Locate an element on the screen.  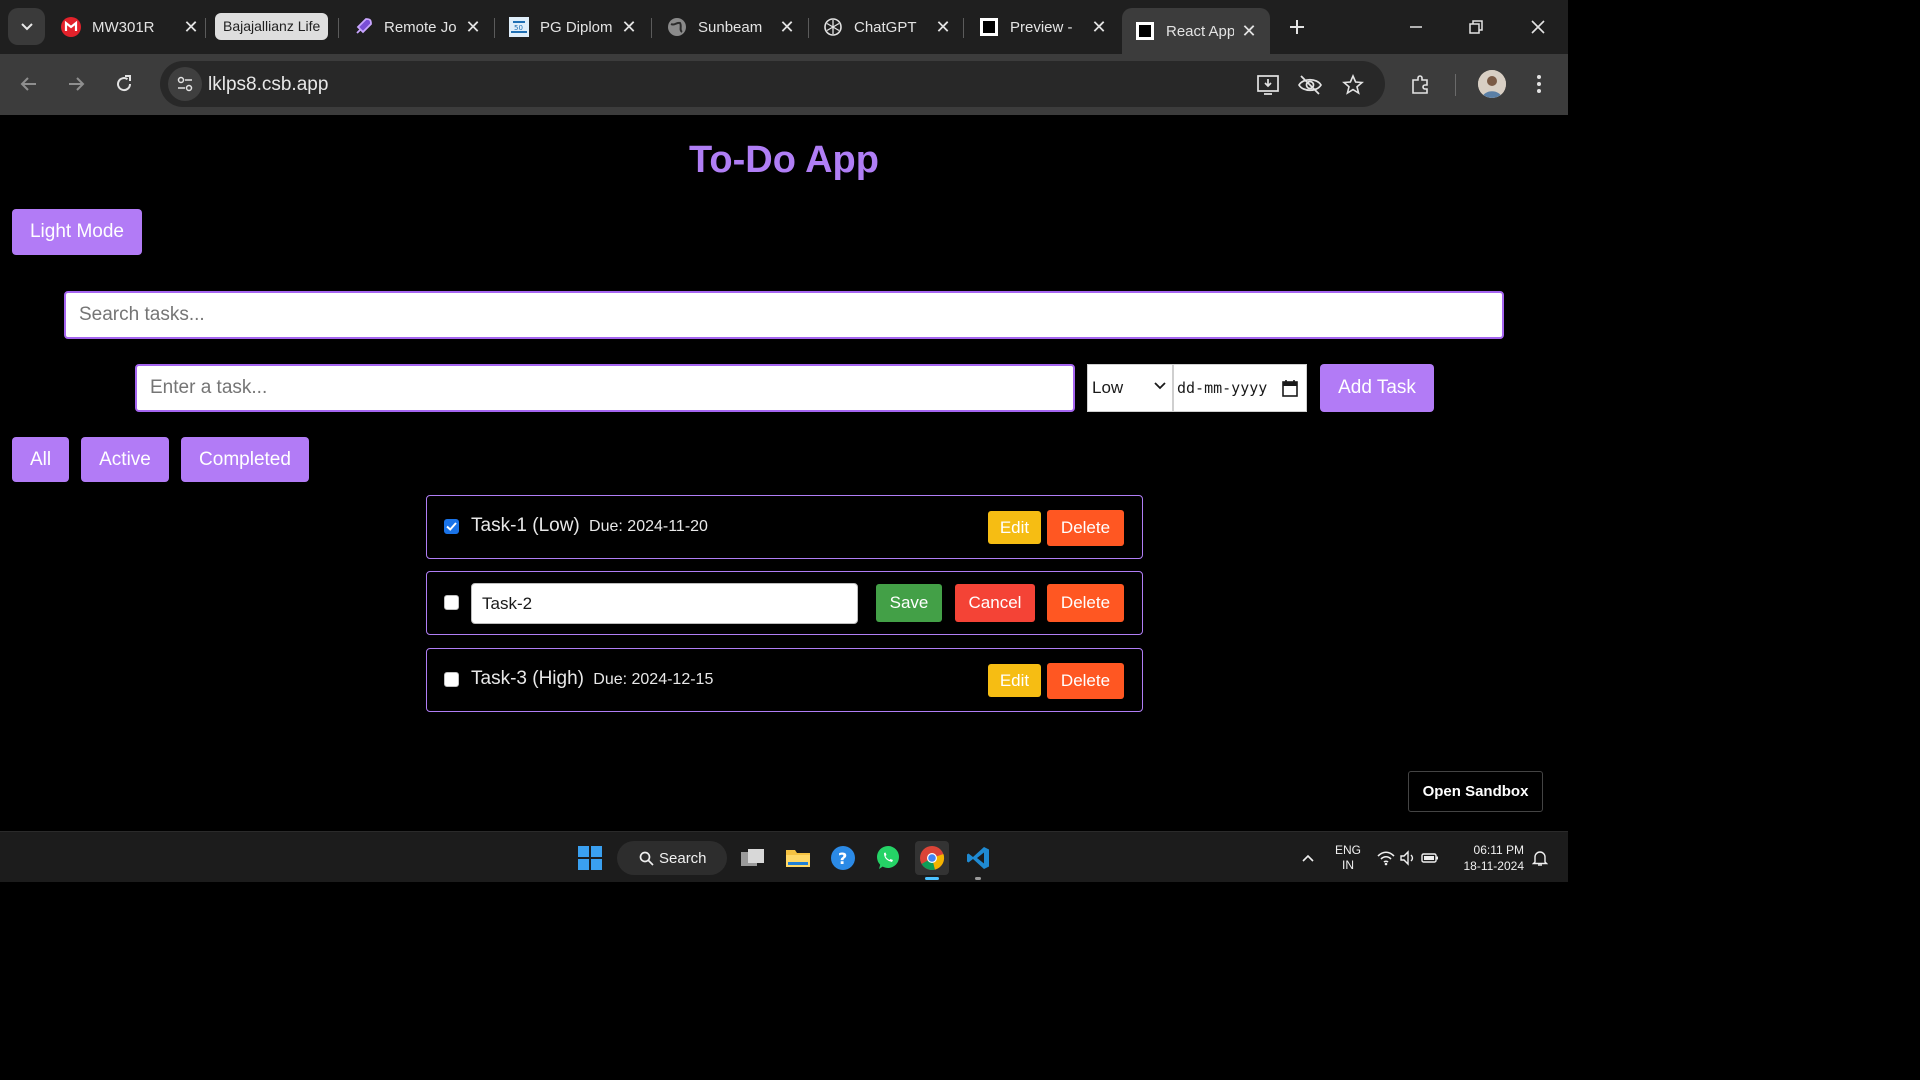
more-vert-icon is located at coordinates (1539, 84).